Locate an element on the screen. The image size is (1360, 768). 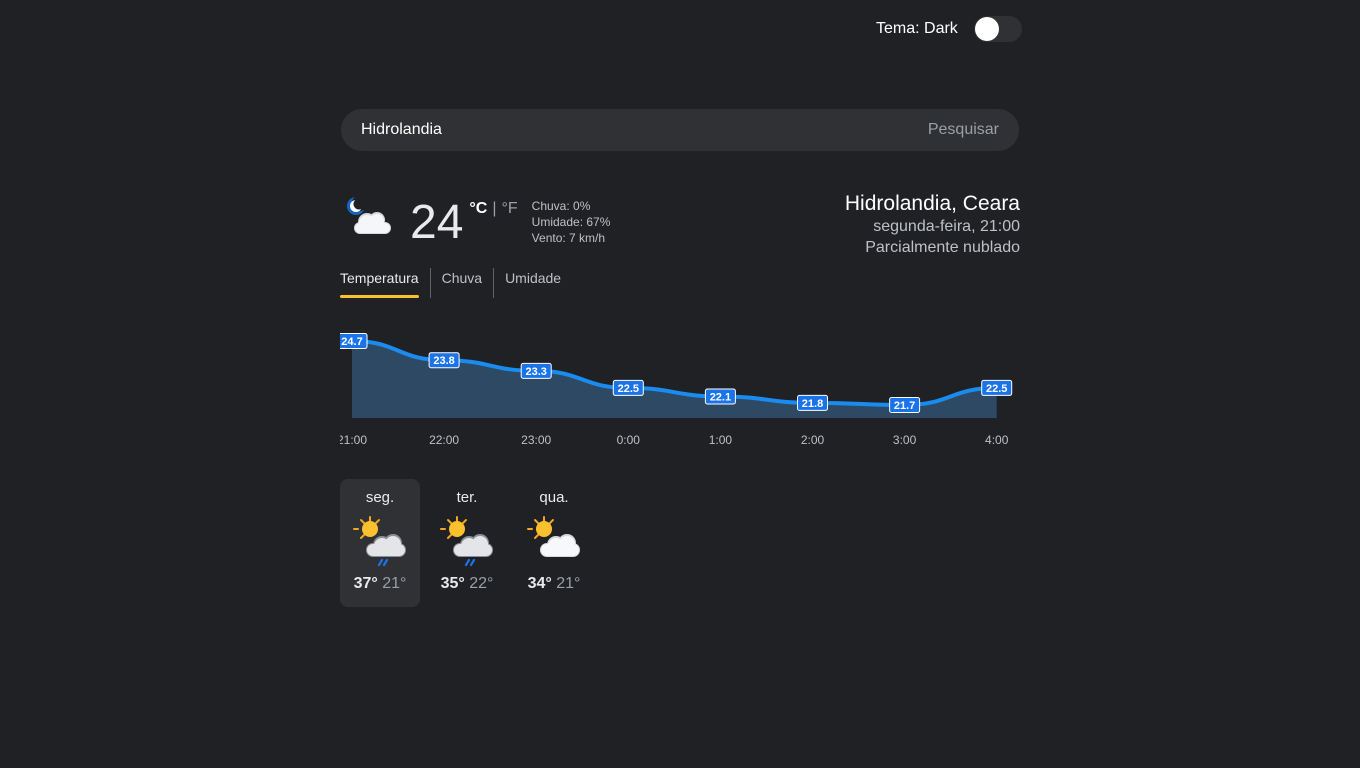
wind-speed: Vento: 7 km/h is located at coordinates (568, 238).